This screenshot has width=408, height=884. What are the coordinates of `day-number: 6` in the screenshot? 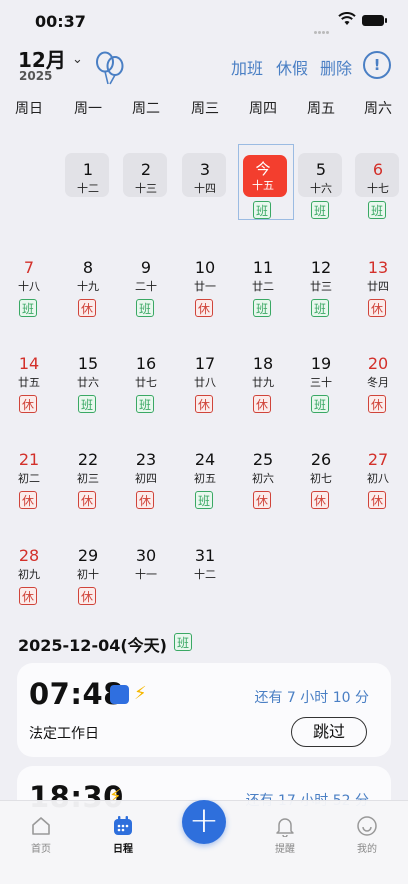 It's located at (378, 169).